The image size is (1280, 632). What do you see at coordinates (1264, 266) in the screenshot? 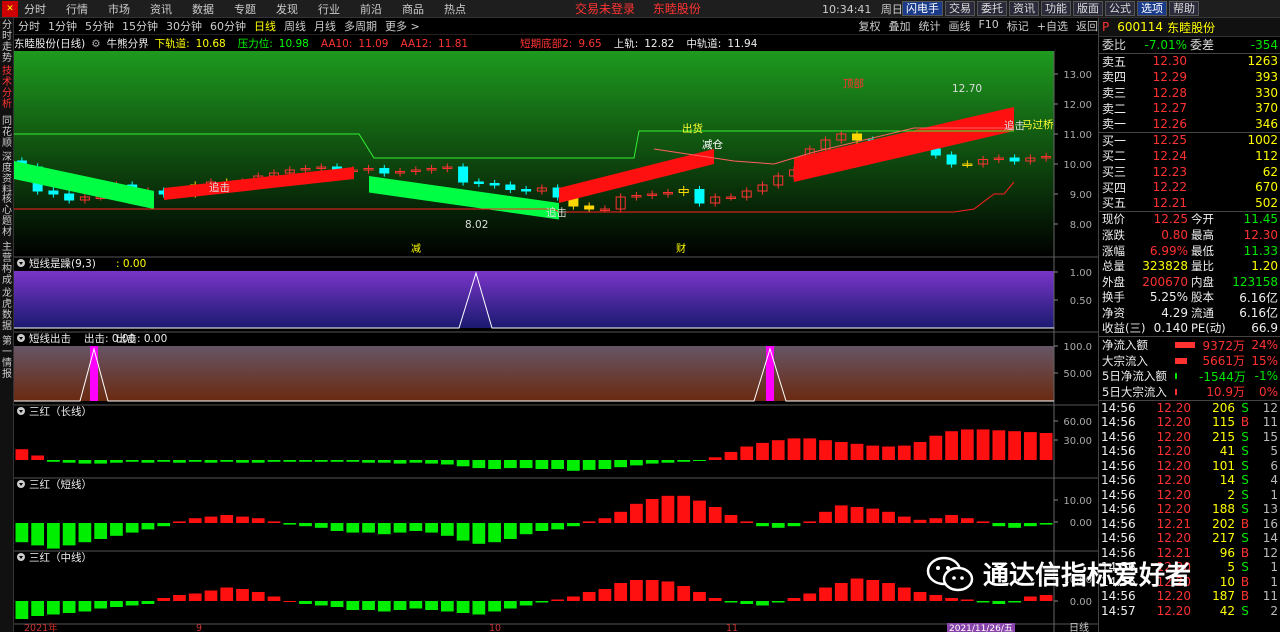
I see `stat-value: 1.20` at bounding box center [1264, 266].